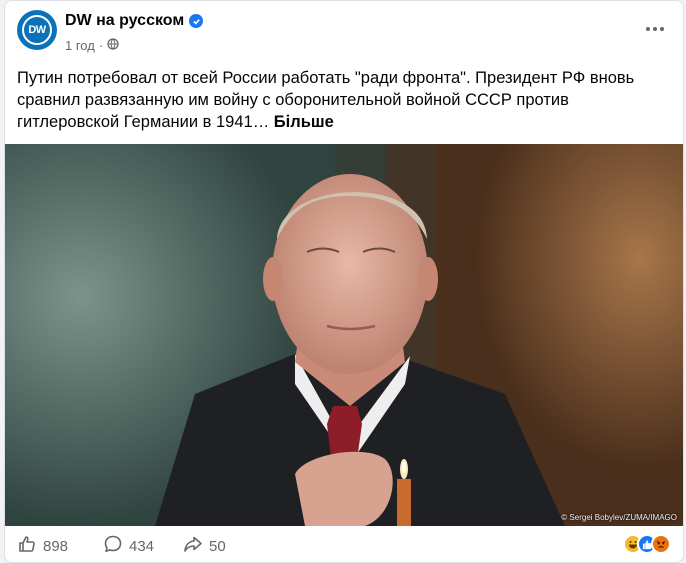  What do you see at coordinates (113, 546) in the screenshot?
I see `comment-bubble-icon` at bounding box center [113, 546].